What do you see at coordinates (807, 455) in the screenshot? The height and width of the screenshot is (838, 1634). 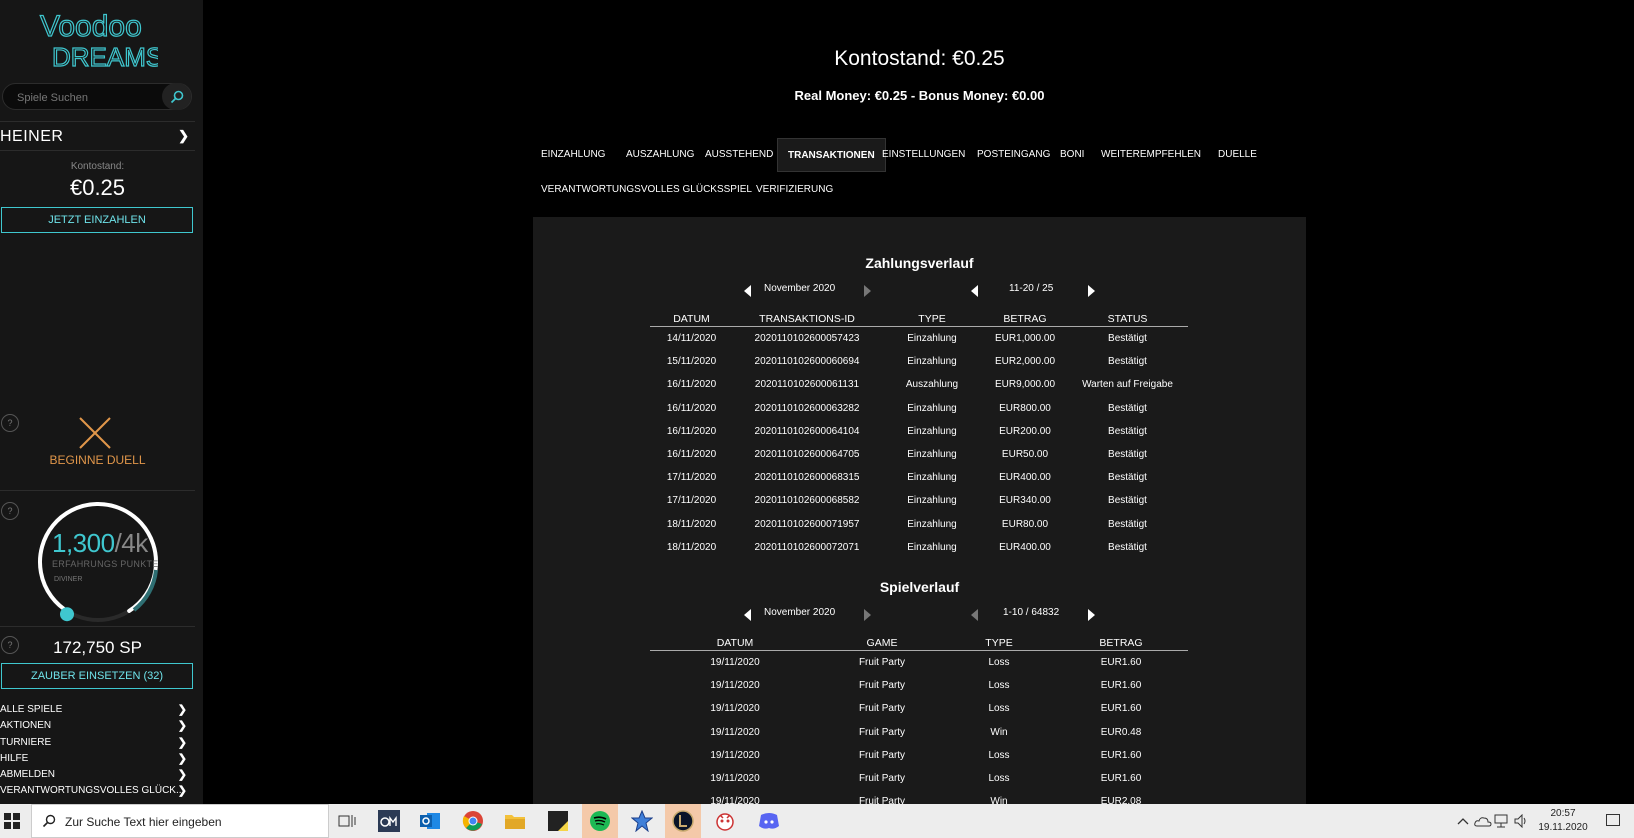 I see `table-cell: 2020110102600064705` at bounding box center [807, 455].